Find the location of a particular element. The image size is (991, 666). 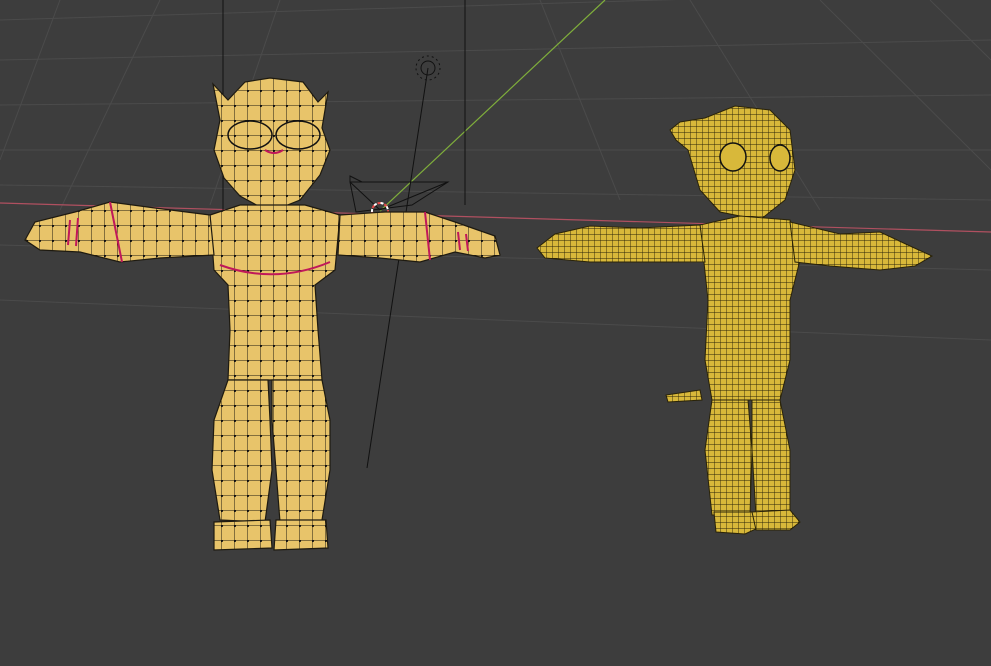

left-leg-right is located at coordinates (301, 451).